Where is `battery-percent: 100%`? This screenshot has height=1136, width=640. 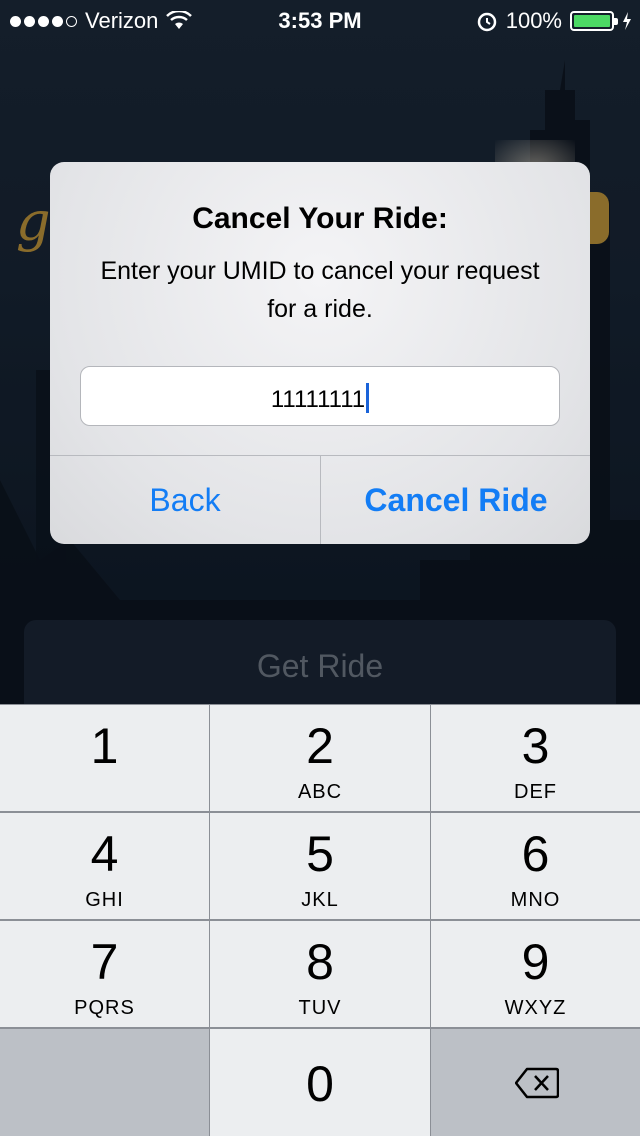 battery-percent: 100% is located at coordinates (533, 20).